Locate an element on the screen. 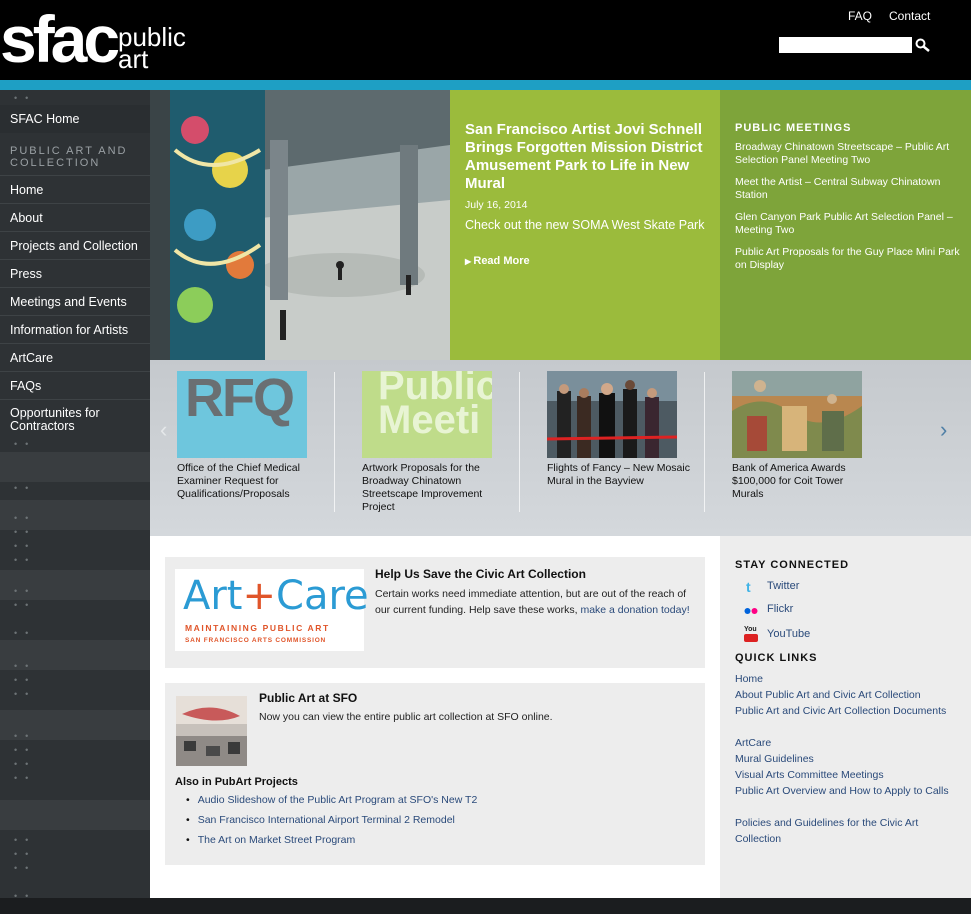 This screenshot has width=971, height=914. quick-link: ArtCare is located at coordinates (845, 743).